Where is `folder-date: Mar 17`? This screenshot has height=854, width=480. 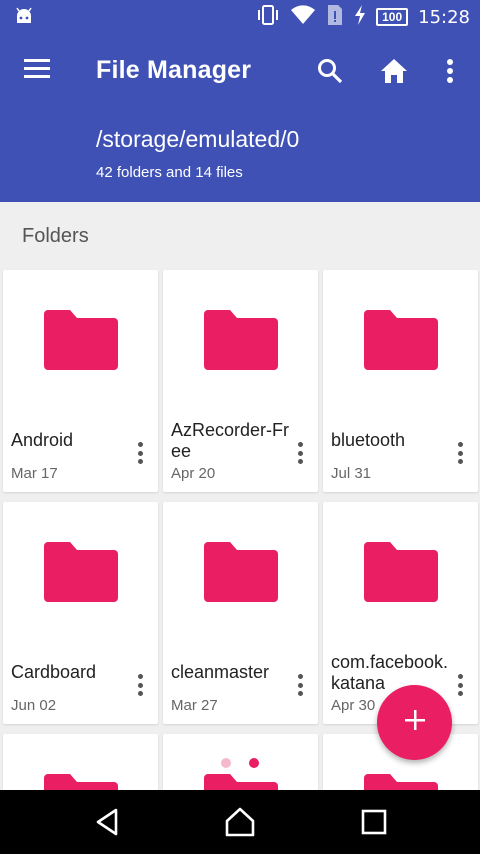 folder-date: Mar 17 is located at coordinates (34, 473).